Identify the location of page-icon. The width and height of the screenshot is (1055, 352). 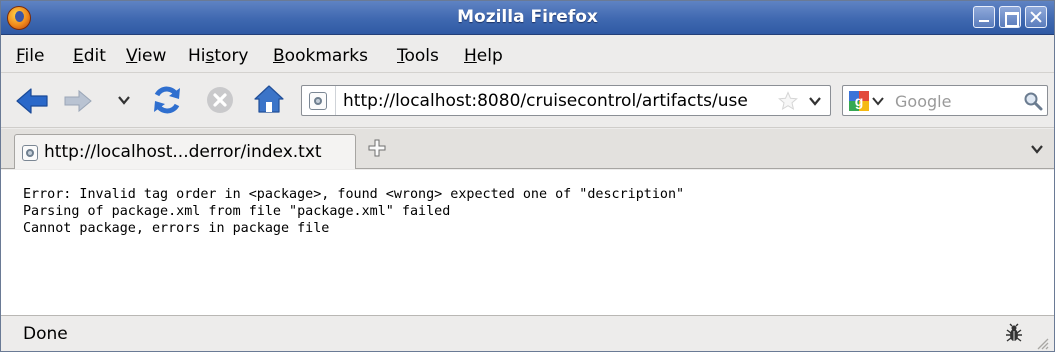
(30, 153).